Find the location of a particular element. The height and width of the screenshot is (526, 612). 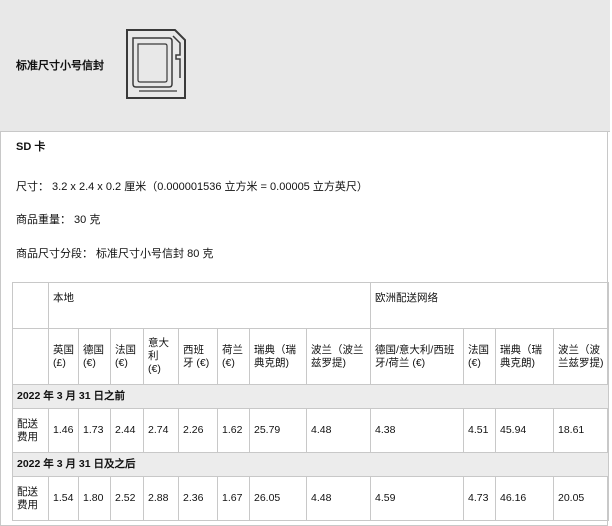

fee-cell: 45.94 is located at coordinates (524, 430).